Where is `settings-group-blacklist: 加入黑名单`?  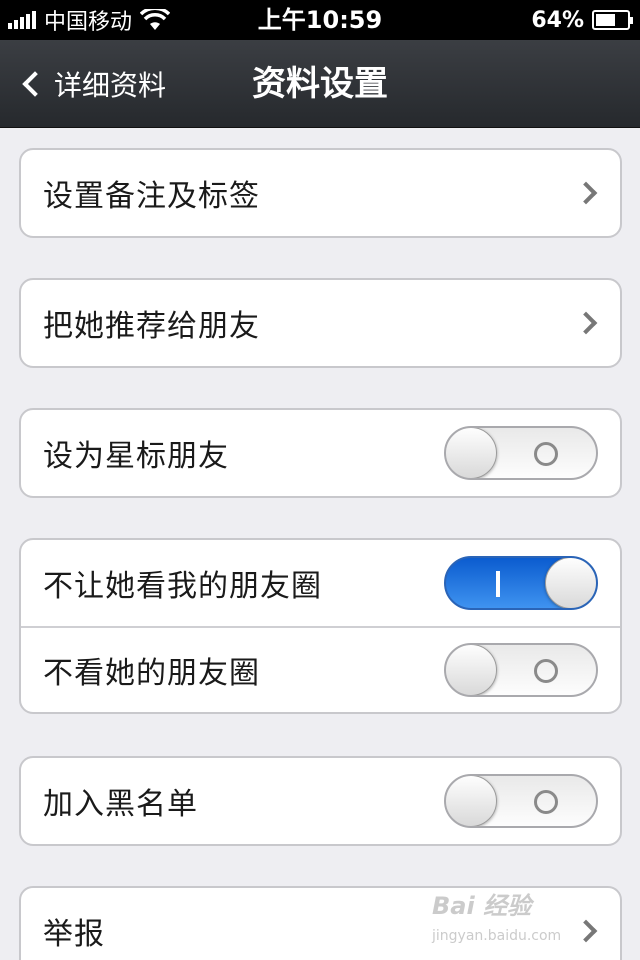 settings-group-blacklist: 加入黑名单 is located at coordinates (320, 801).